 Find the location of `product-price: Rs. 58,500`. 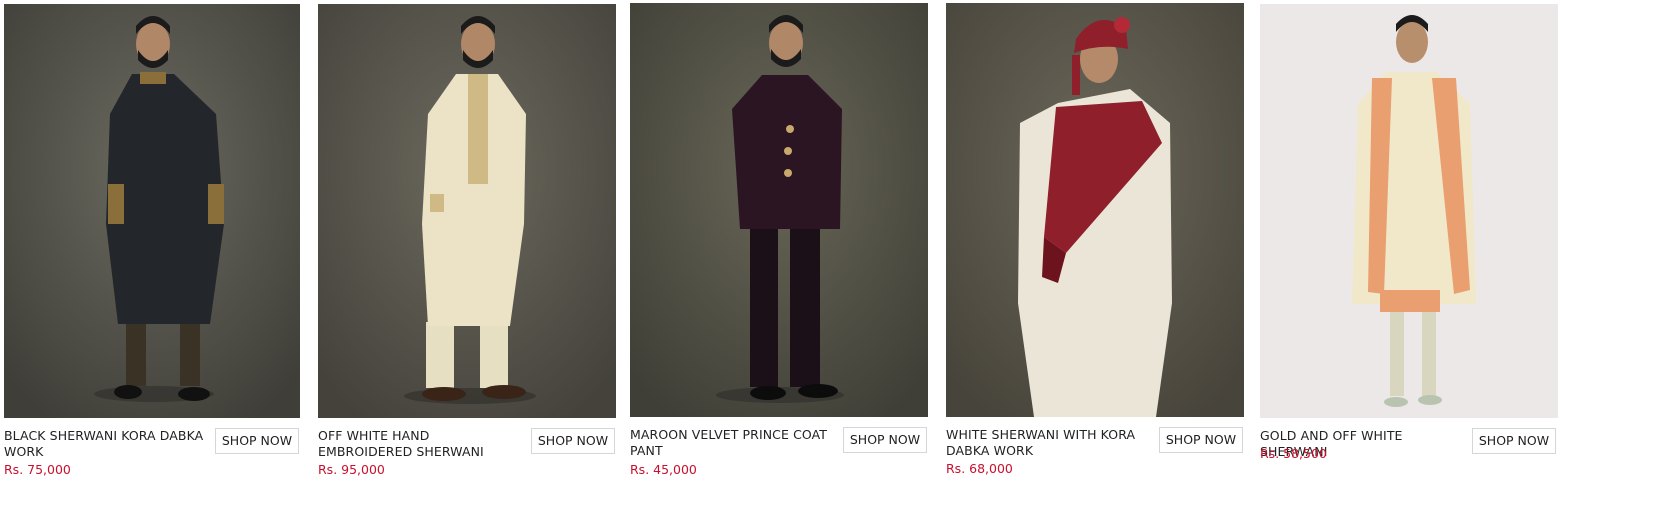

product-price: Rs. 58,500 is located at coordinates (1293, 453).